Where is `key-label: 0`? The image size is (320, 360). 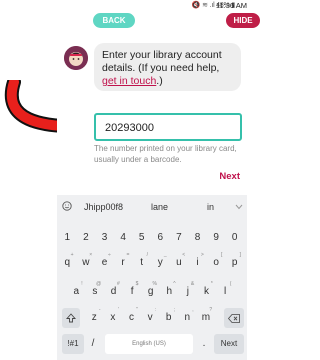
key-label: 0 is located at coordinates (234, 237).